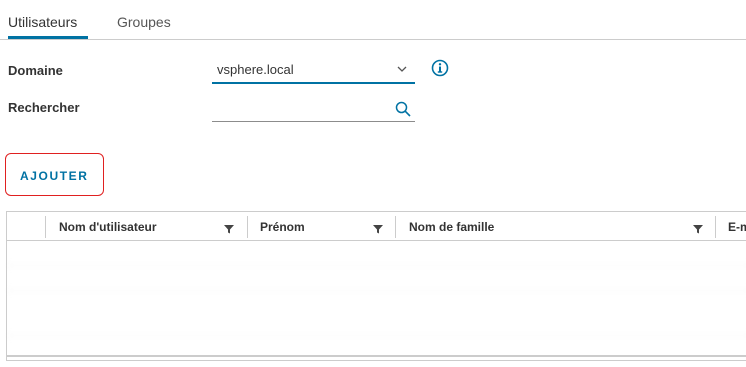  I want to click on domain-select-value: vsphere.local, so click(255, 69).